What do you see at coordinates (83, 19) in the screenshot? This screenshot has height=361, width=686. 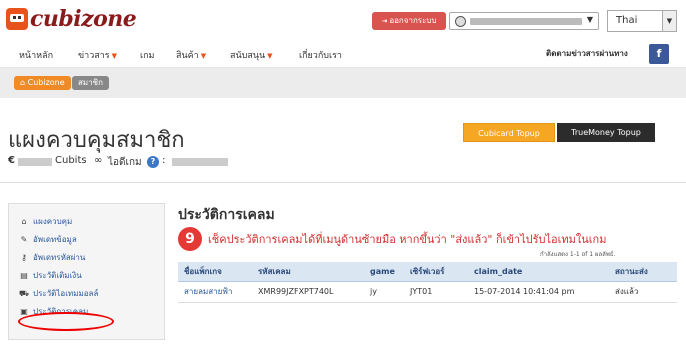 I see `logo-text: cubizone` at bounding box center [83, 19].